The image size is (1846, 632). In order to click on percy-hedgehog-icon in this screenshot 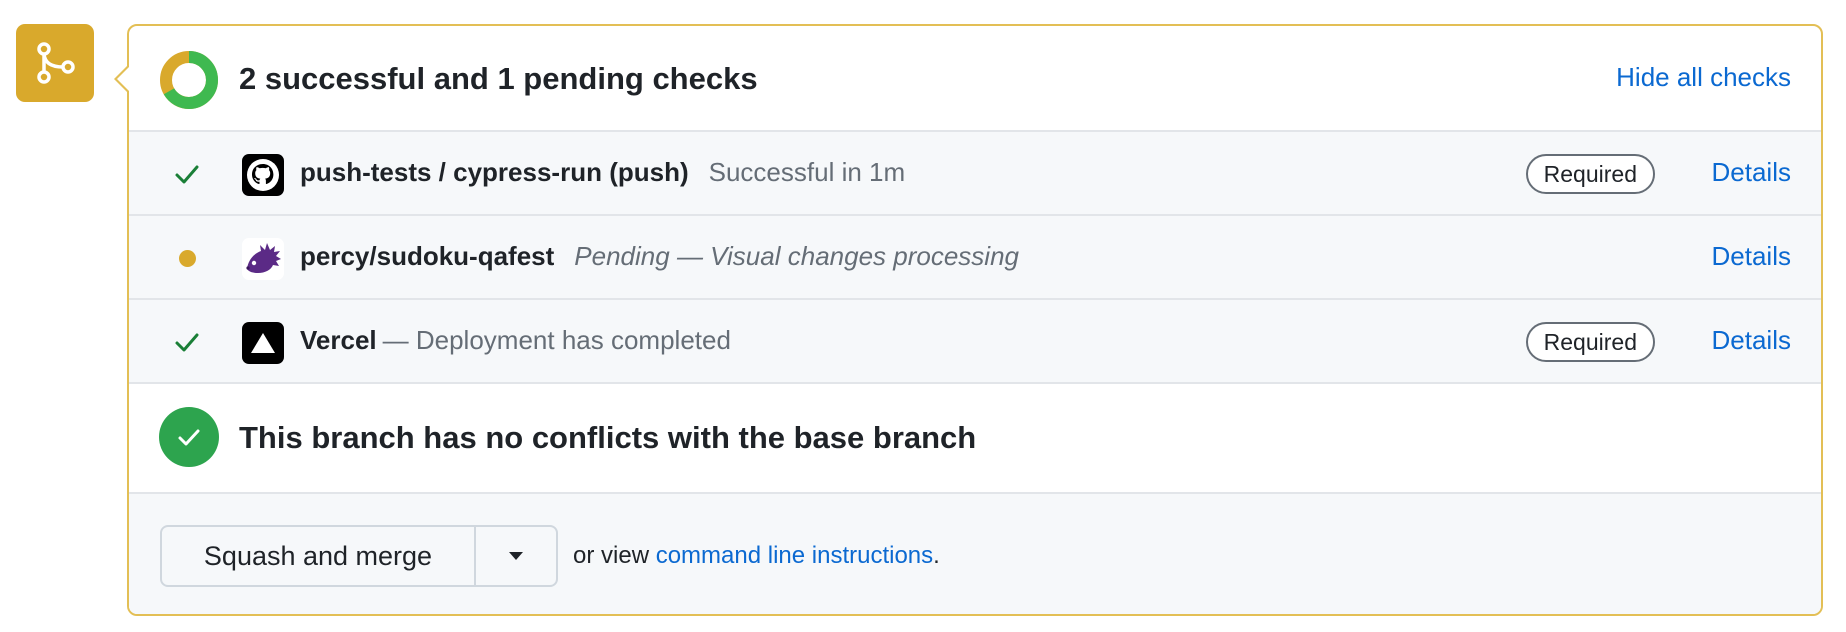, I will do `click(263, 259)`.